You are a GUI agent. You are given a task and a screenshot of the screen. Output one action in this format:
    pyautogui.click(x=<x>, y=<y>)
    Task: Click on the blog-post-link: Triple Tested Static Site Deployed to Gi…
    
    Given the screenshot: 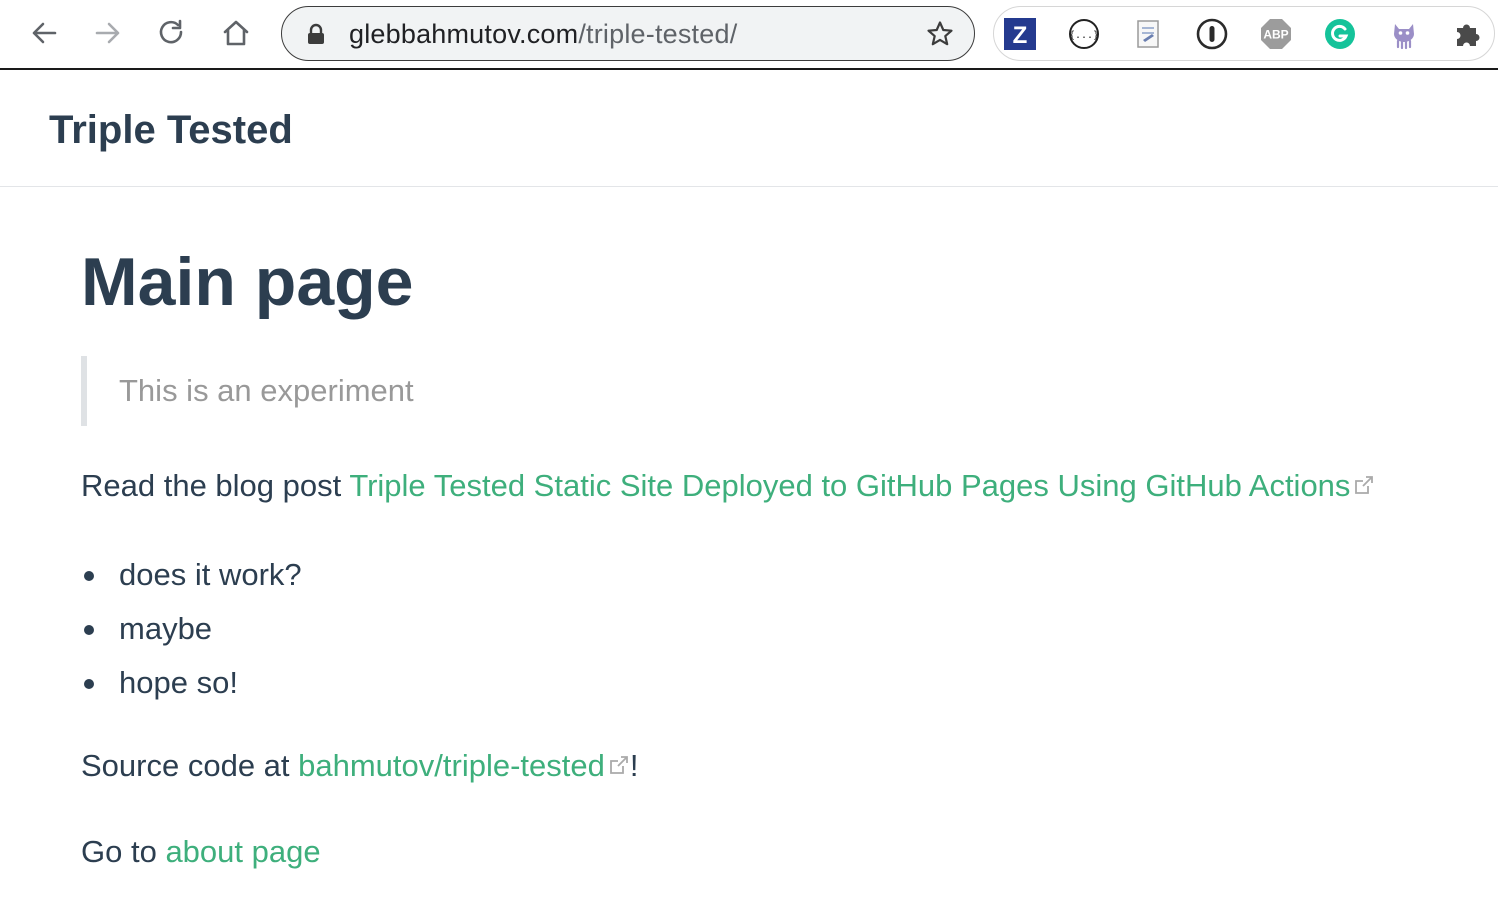 What is the action you would take?
    pyautogui.click(x=862, y=485)
    